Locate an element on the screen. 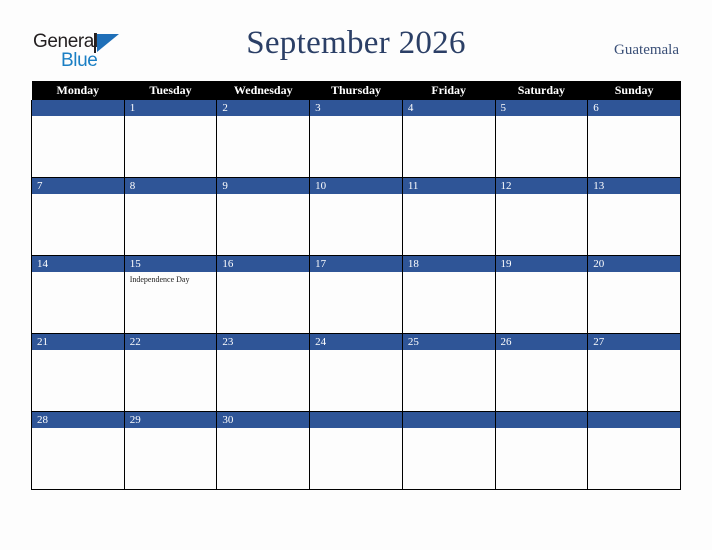 This screenshot has height=550, width=712. calendar-day-cell: 24 is located at coordinates (356, 372).